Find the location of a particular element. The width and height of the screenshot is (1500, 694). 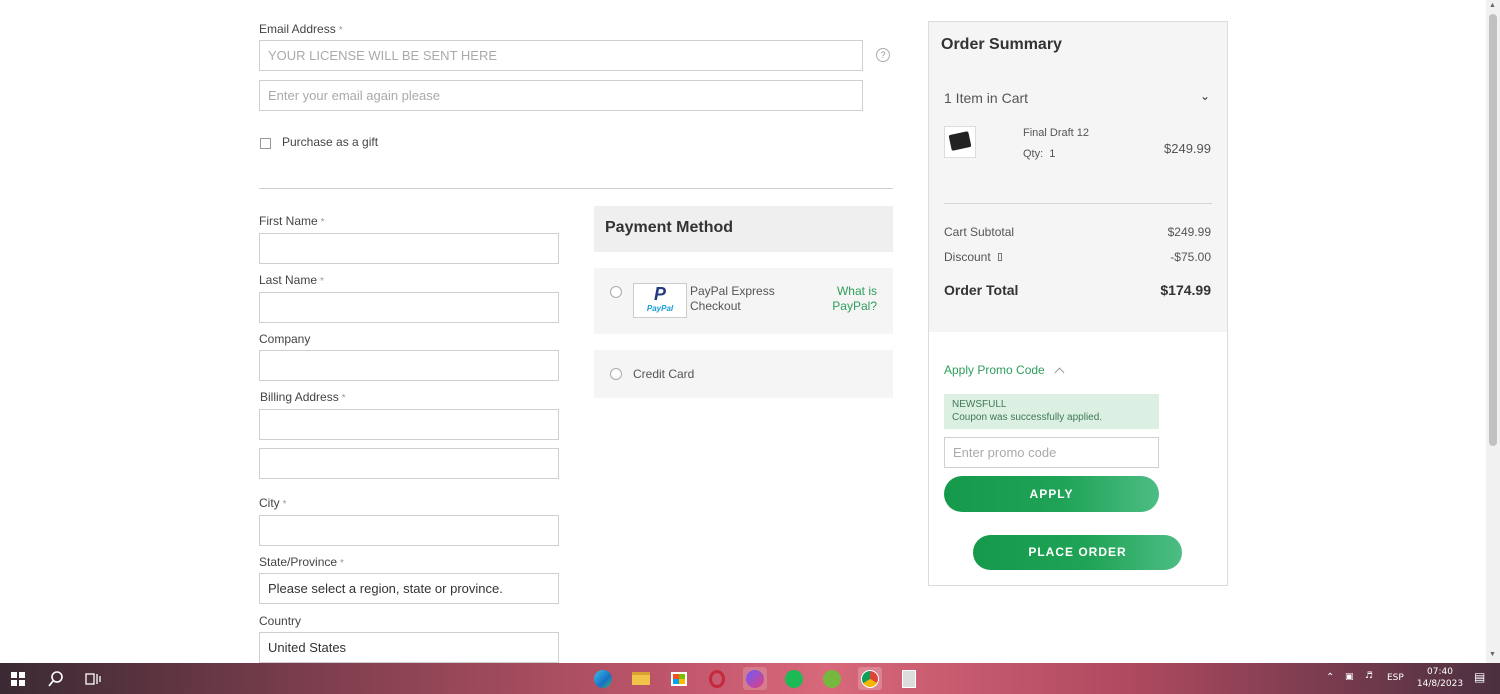

place-order-button: PLACE ORDER is located at coordinates (1077, 552).